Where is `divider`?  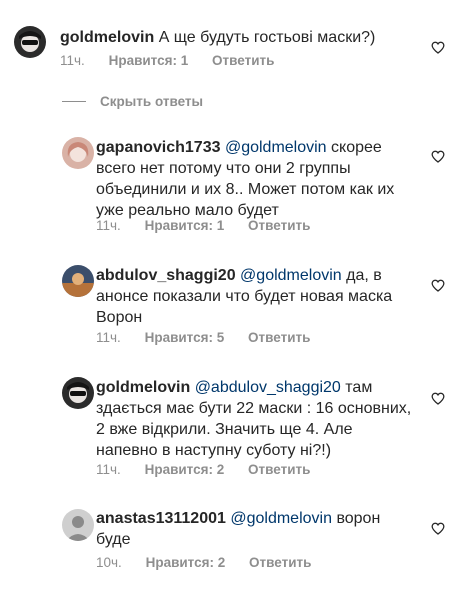
divider is located at coordinates (74, 101).